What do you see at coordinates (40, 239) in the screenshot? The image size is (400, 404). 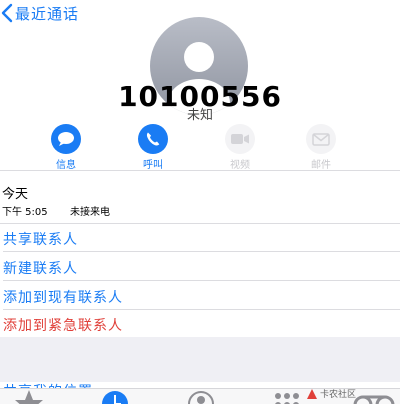 I see `share-contact-button: 共享联系人` at bounding box center [40, 239].